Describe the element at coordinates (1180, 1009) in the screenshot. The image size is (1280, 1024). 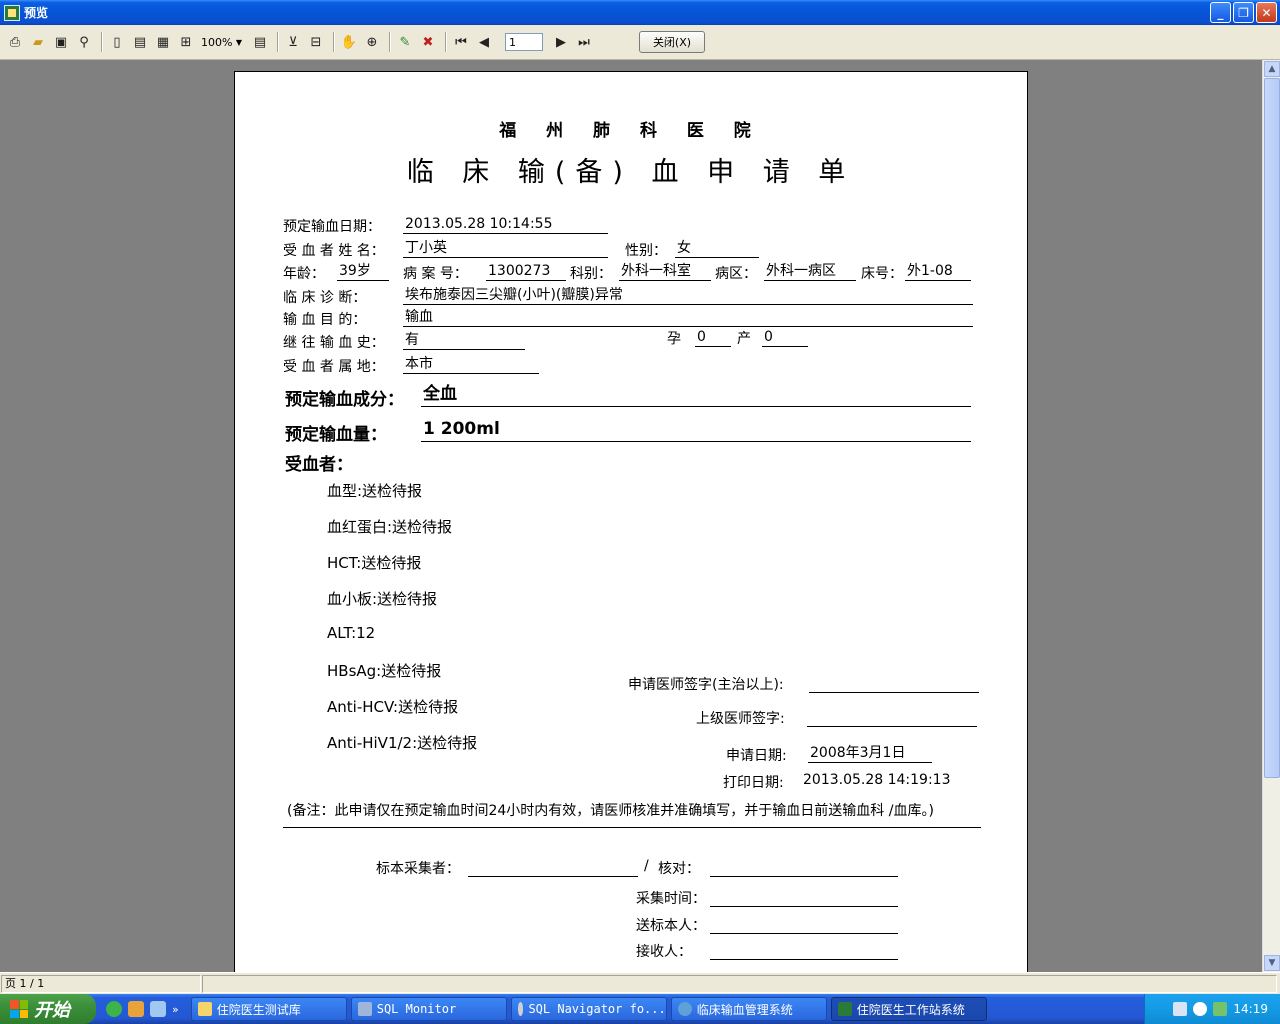
I see `keyboard-icon` at that location.